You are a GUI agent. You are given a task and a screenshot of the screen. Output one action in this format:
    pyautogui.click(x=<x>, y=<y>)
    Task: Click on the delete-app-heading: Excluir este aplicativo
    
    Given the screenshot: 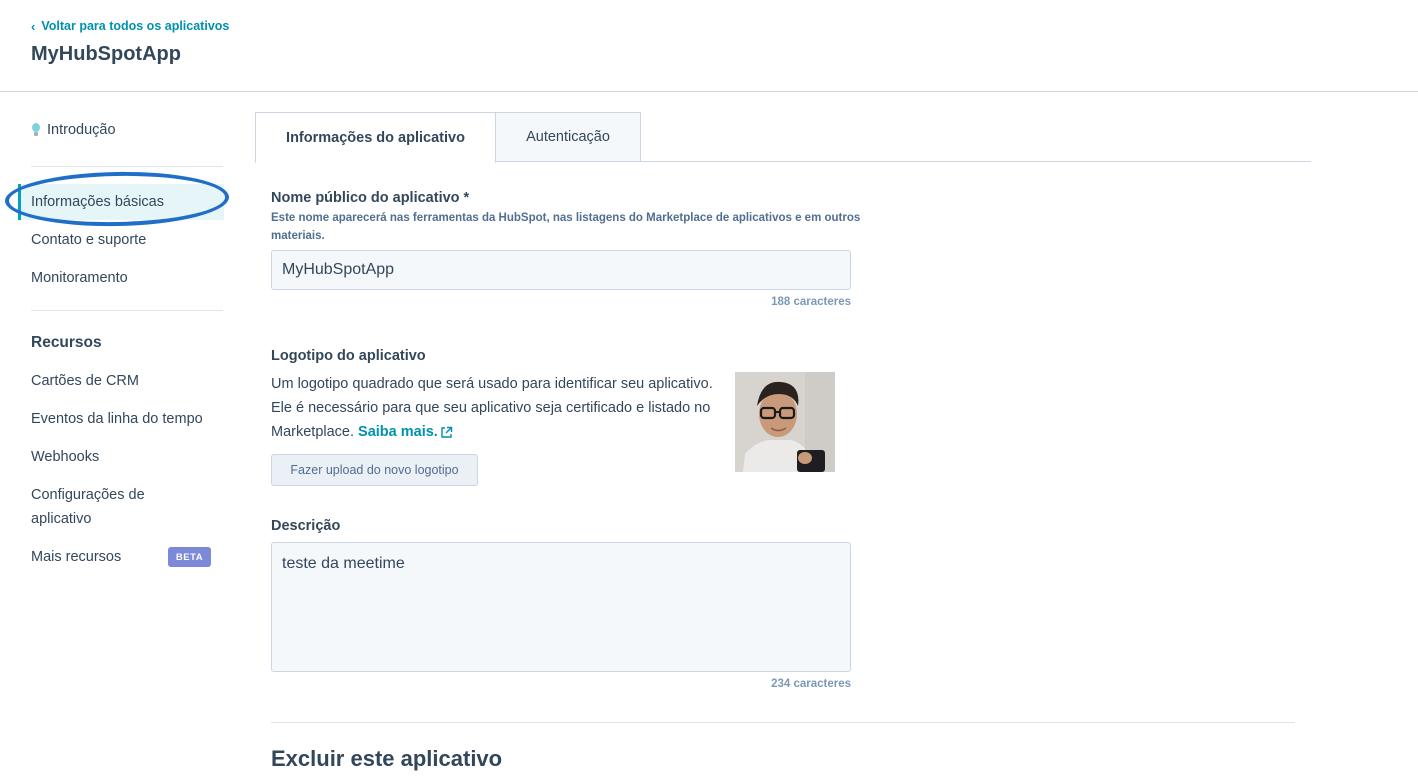 What is the action you would take?
    pyautogui.click(x=387, y=758)
    